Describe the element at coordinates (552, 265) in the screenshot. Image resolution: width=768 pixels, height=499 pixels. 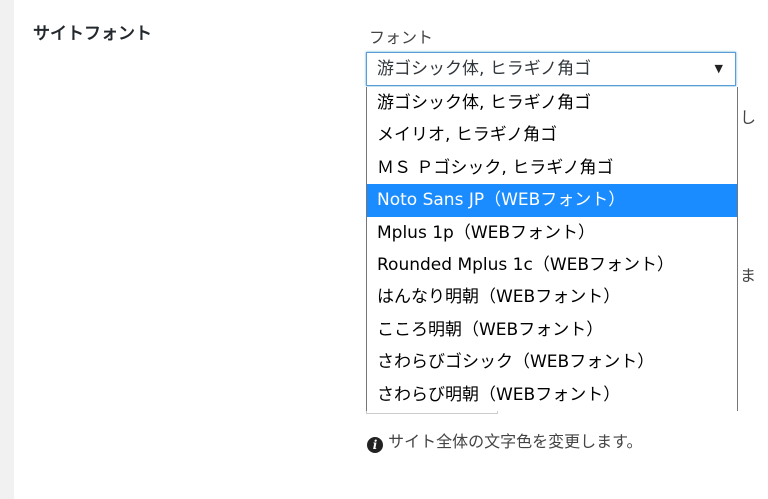
I see `font-option: Rounded Mplus 1c（WEBフォント）` at that location.